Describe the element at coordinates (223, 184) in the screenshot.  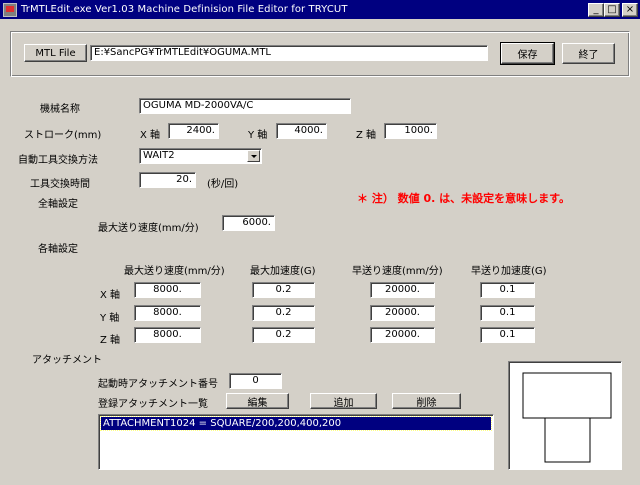
I see `tool-change-time-unit: (秒/回)` at that location.